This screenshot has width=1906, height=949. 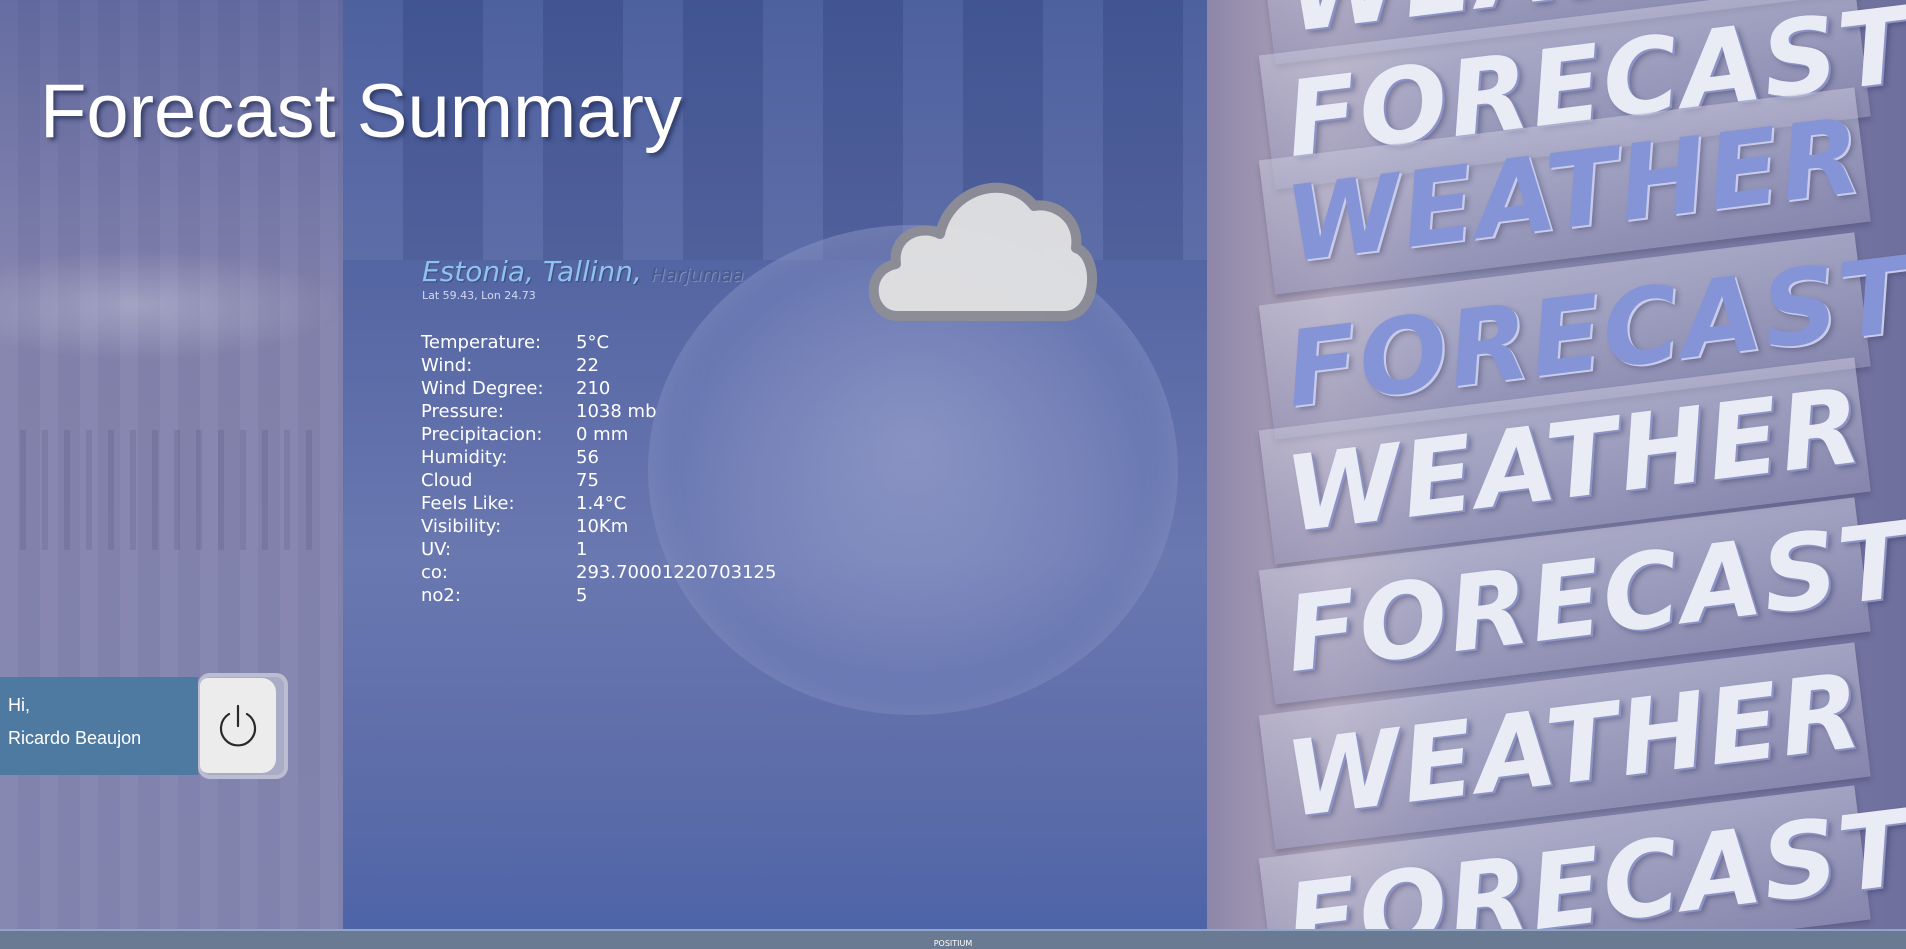 What do you see at coordinates (447, 365) in the screenshot?
I see `stat-label: Wind:` at bounding box center [447, 365].